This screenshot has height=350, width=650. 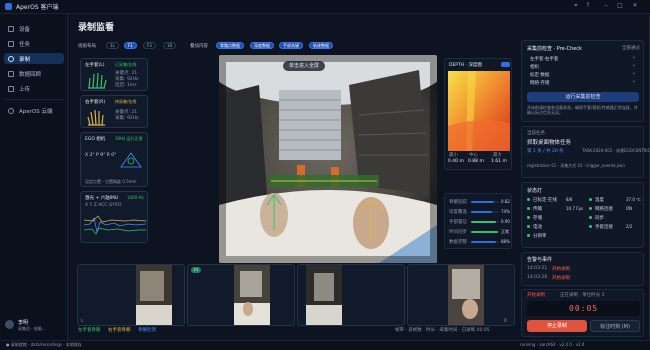 What do you see at coordinates (351, 295) in the screenshot?
I see `thumbnail-F3: F3` at bounding box center [351, 295].